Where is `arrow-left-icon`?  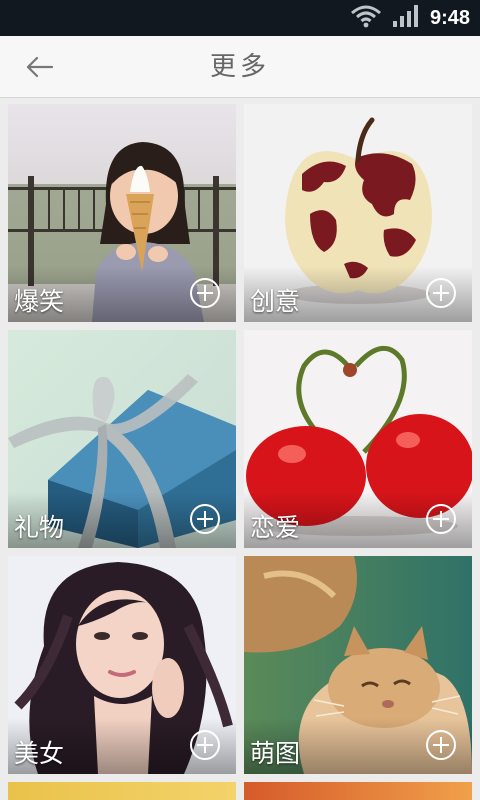 arrow-left-icon is located at coordinates (40, 67).